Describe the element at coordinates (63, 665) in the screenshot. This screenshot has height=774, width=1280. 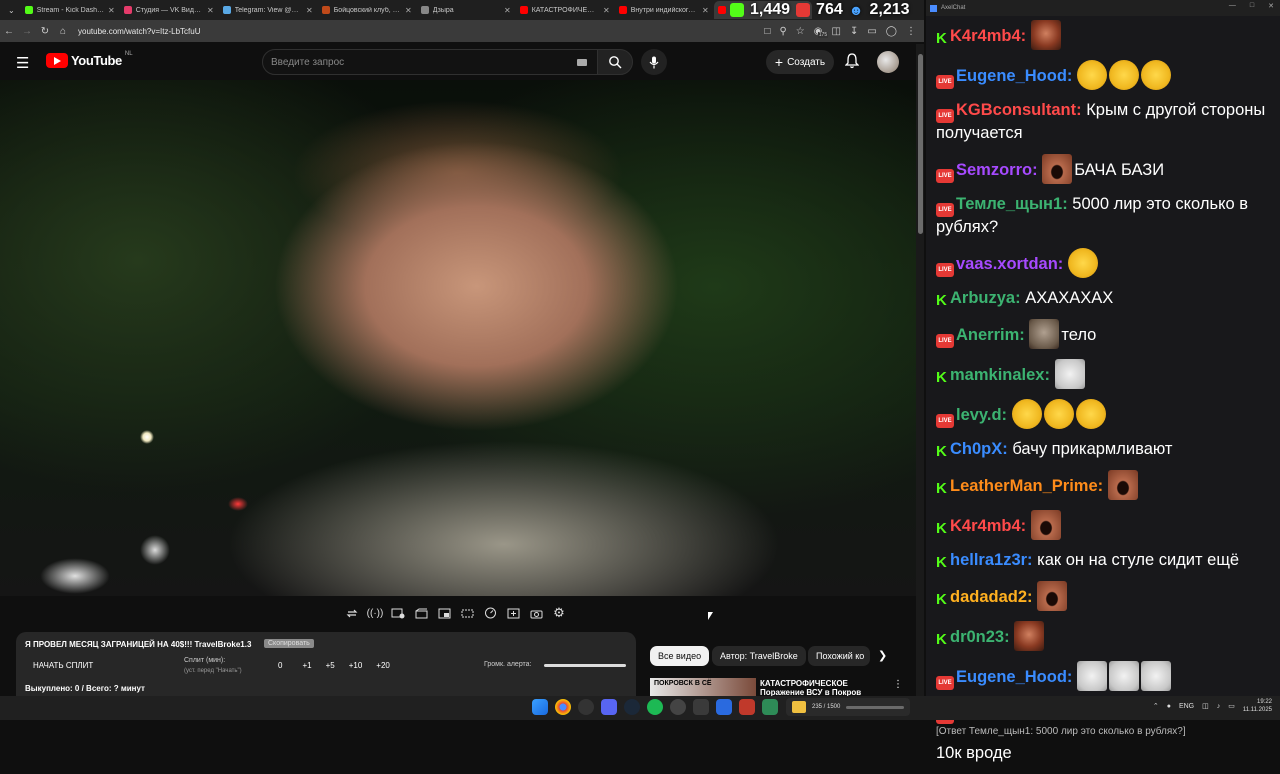
I see `start-split-button: НАЧАТЬ СПЛИТ` at that location.